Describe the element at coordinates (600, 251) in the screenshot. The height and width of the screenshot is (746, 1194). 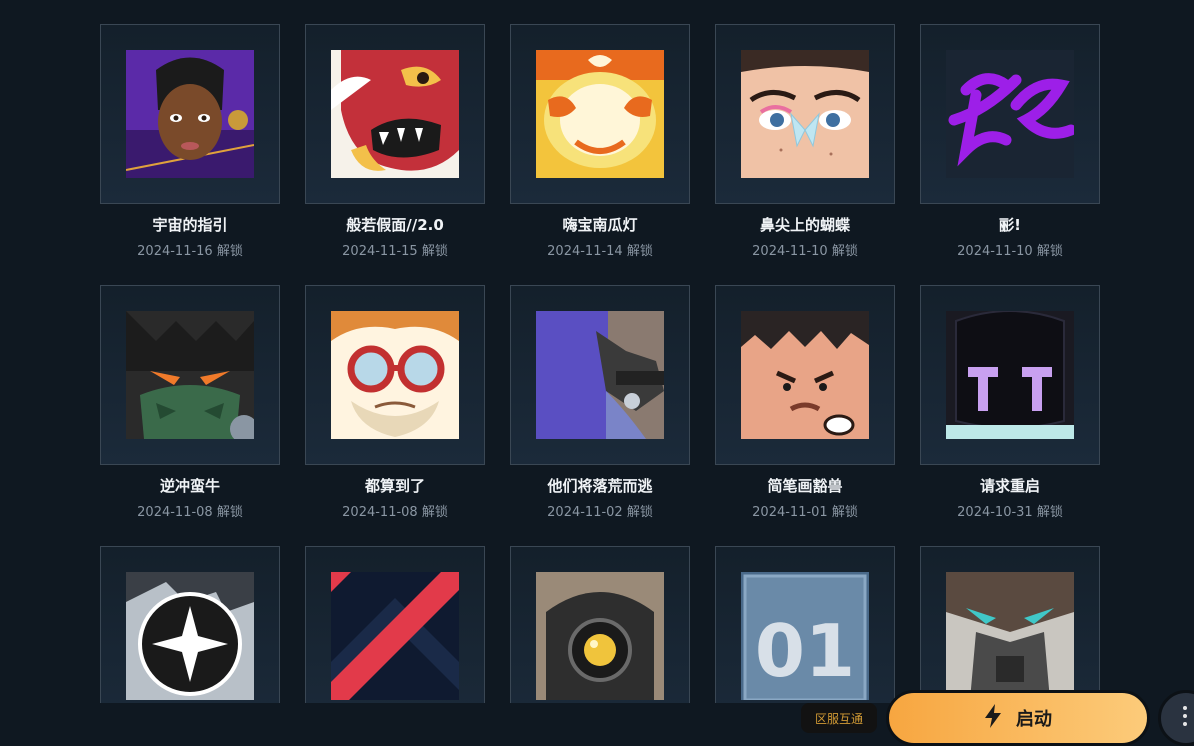
I see `card-unlock-date: 2024-11-14 解锁` at that location.